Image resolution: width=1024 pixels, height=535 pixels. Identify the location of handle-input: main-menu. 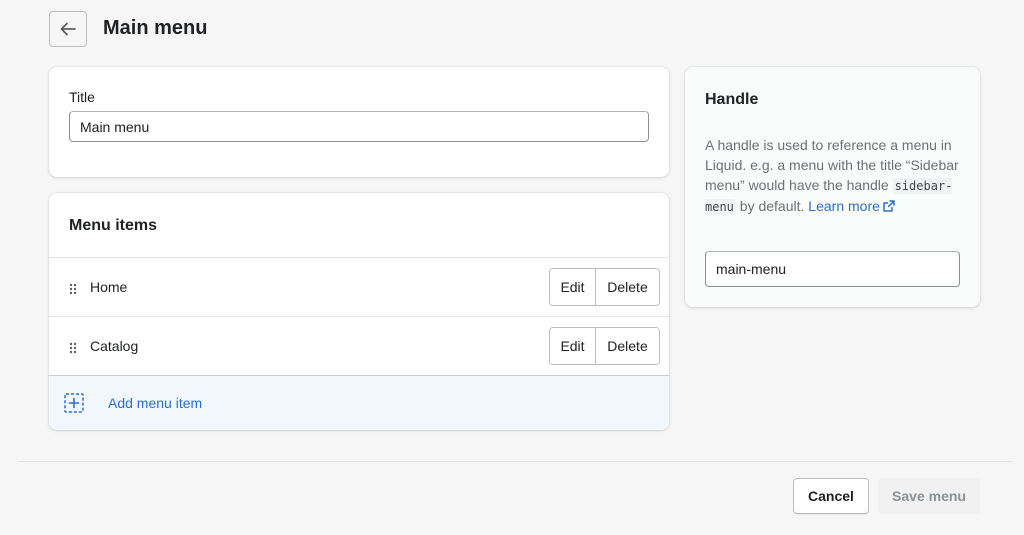
(832, 269).